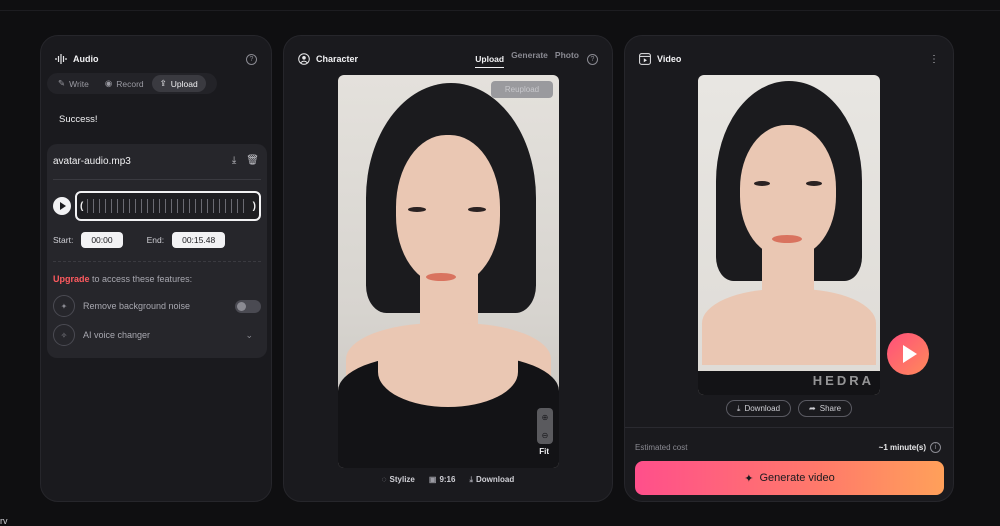 Image resolution: width=1000 pixels, height=526 pixels. What do you see at coordinates (934, 59) in the screenshot?
I see `more-options-icon: ⋮` at bounding box center [934, 59].